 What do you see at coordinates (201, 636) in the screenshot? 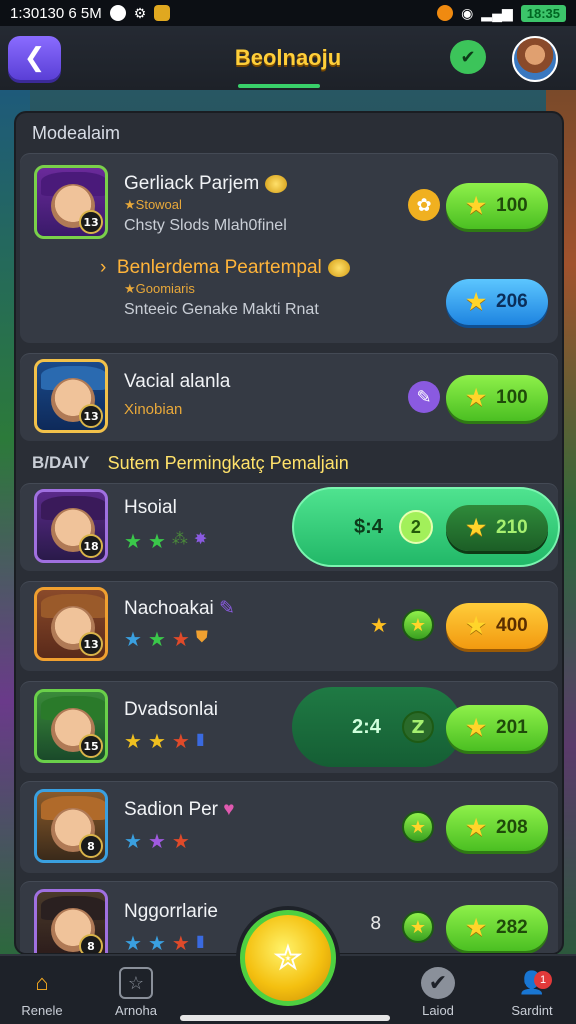
I see `shield-icon: ⛊` at bounding box center [201, 636].